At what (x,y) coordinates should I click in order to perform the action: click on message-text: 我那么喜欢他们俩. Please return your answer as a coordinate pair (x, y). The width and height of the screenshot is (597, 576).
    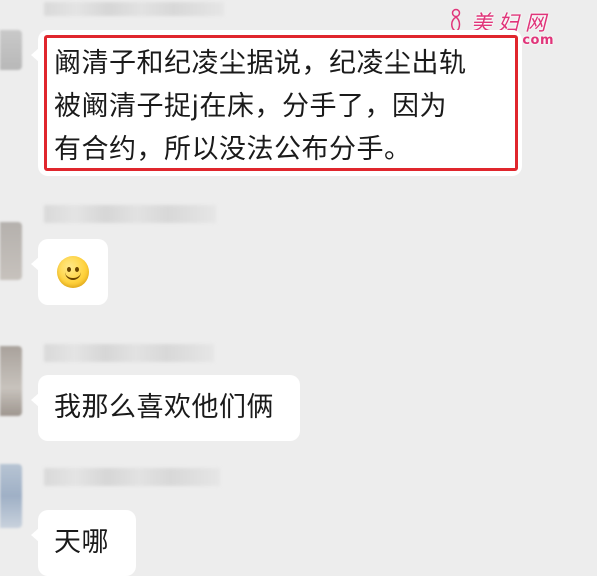
    Looking at the image, I should click on (164, 407).